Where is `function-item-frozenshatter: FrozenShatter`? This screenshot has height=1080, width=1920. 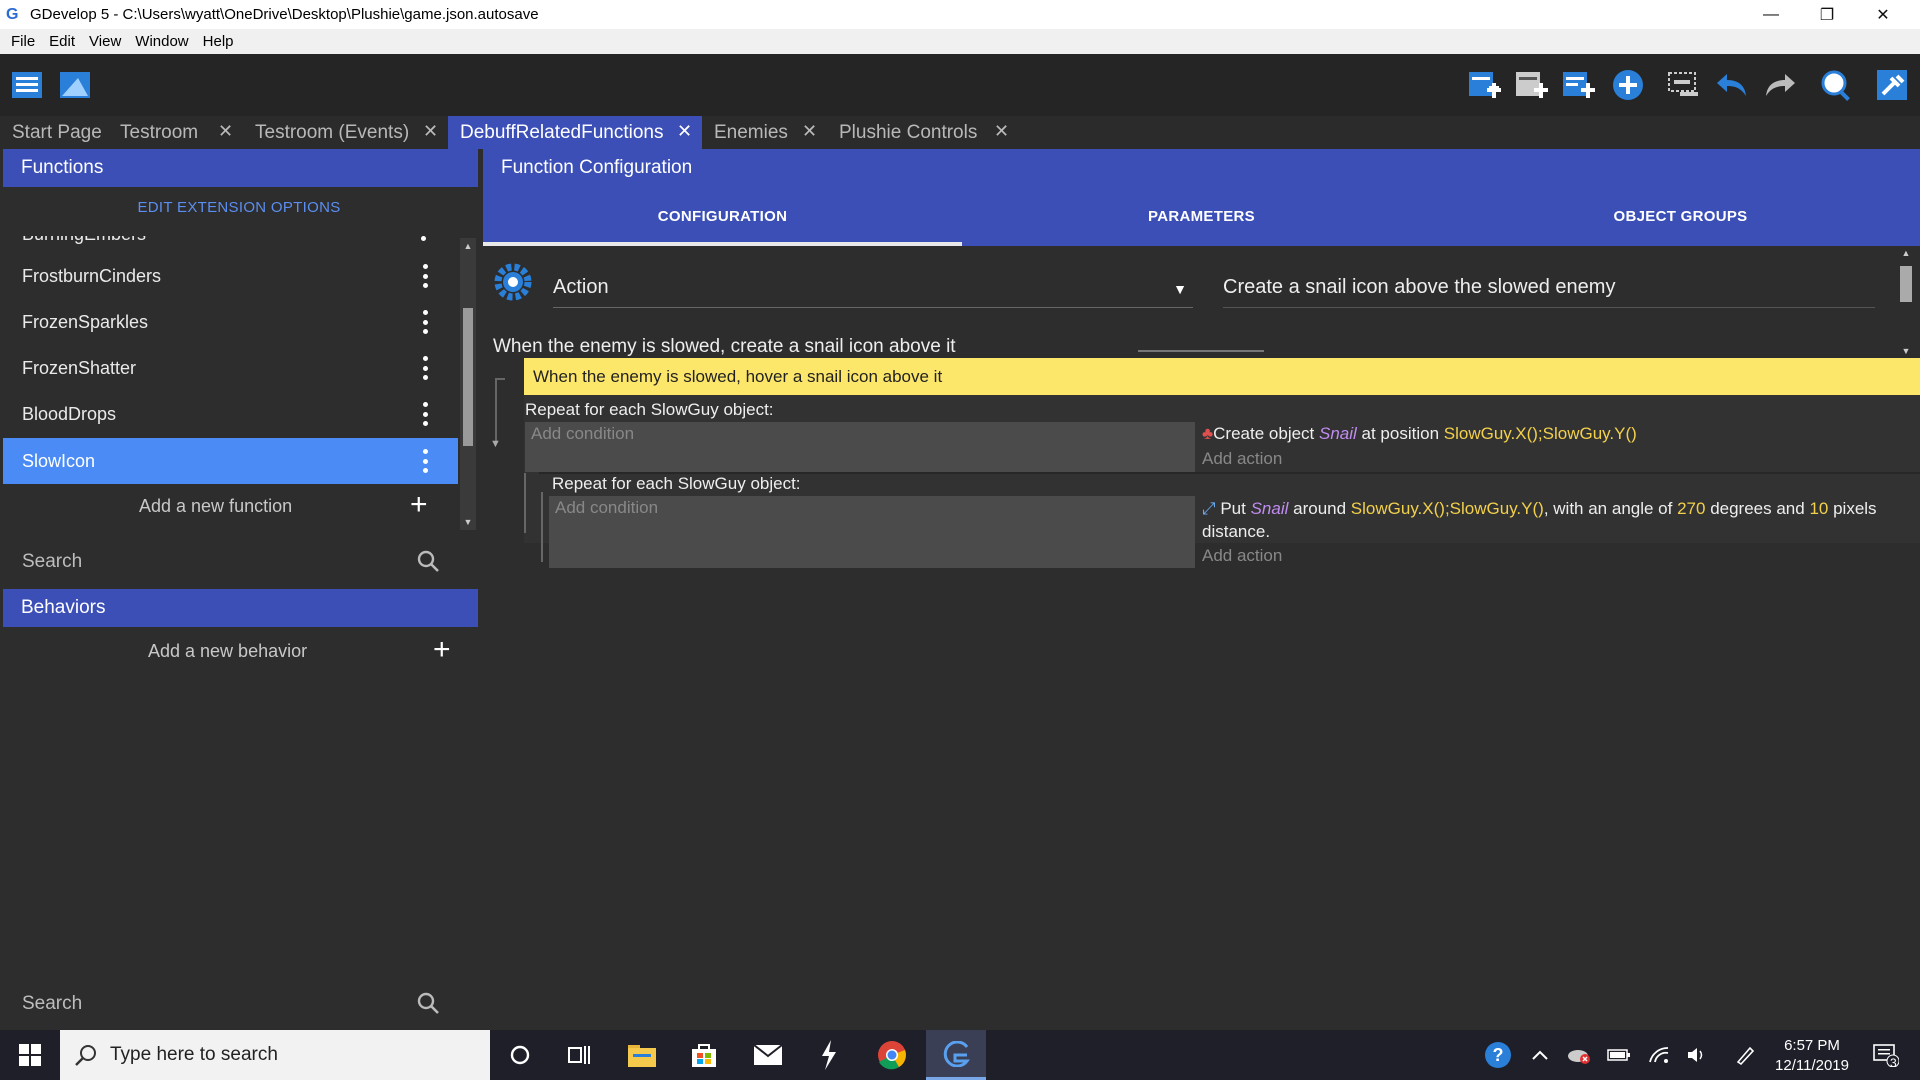 function-item-frozenshatter: FrozenShatter is located at coordinates (230, 368).